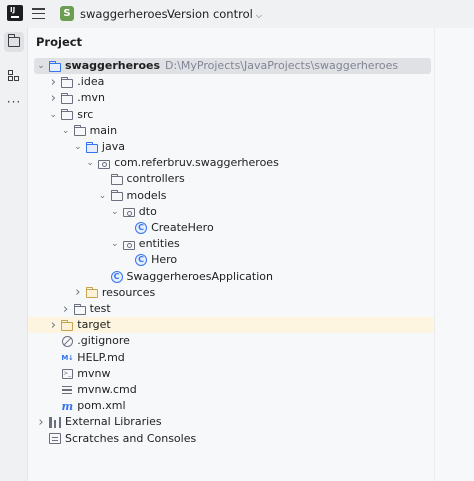  I want to click on chevron-down-icon: ⌵, so click(258, 15).